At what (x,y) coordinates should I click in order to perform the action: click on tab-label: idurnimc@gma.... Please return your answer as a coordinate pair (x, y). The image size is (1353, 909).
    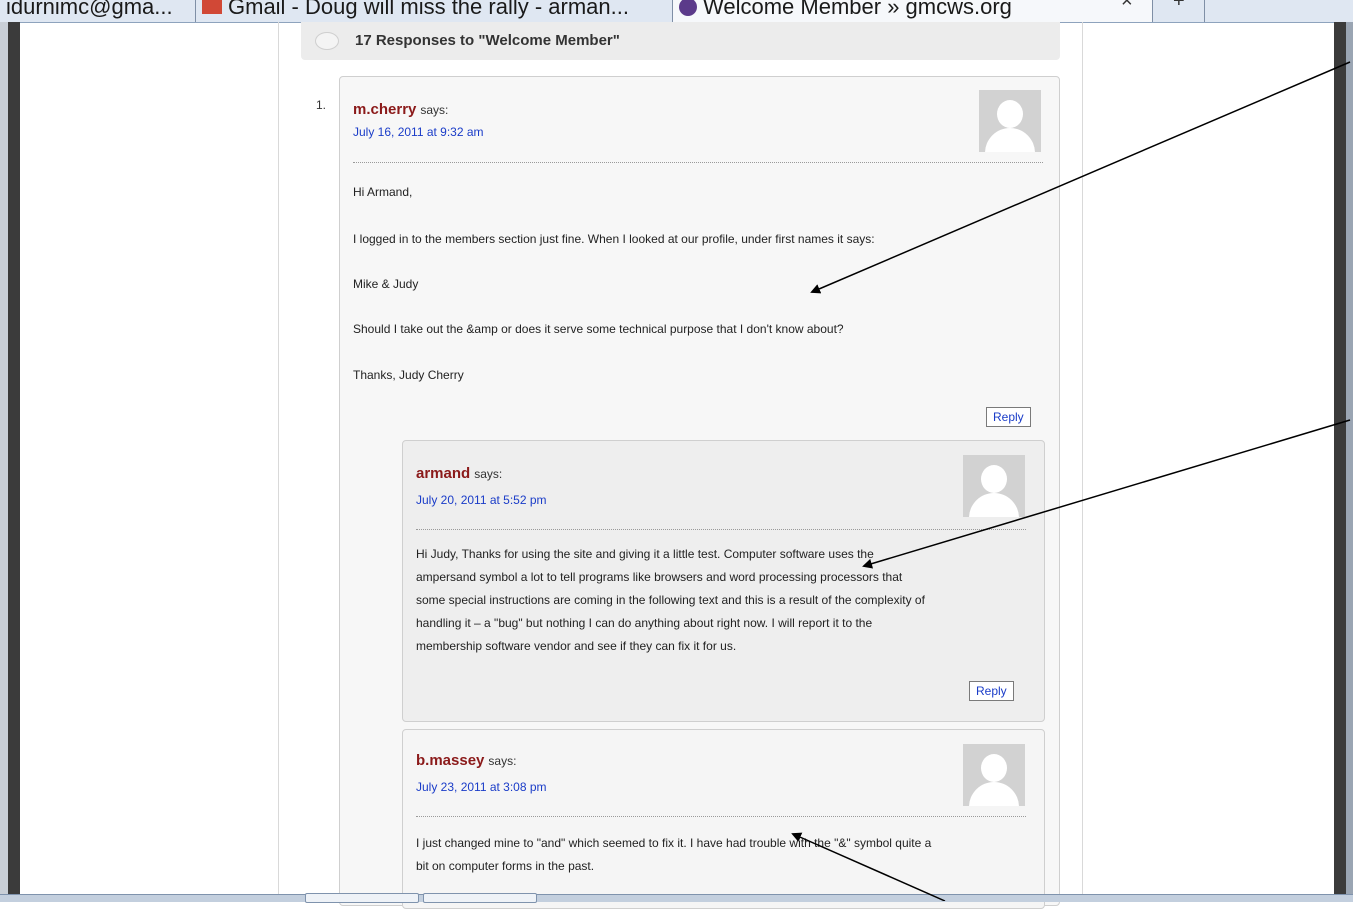
    Looking at the image, I should click on (89, 9).